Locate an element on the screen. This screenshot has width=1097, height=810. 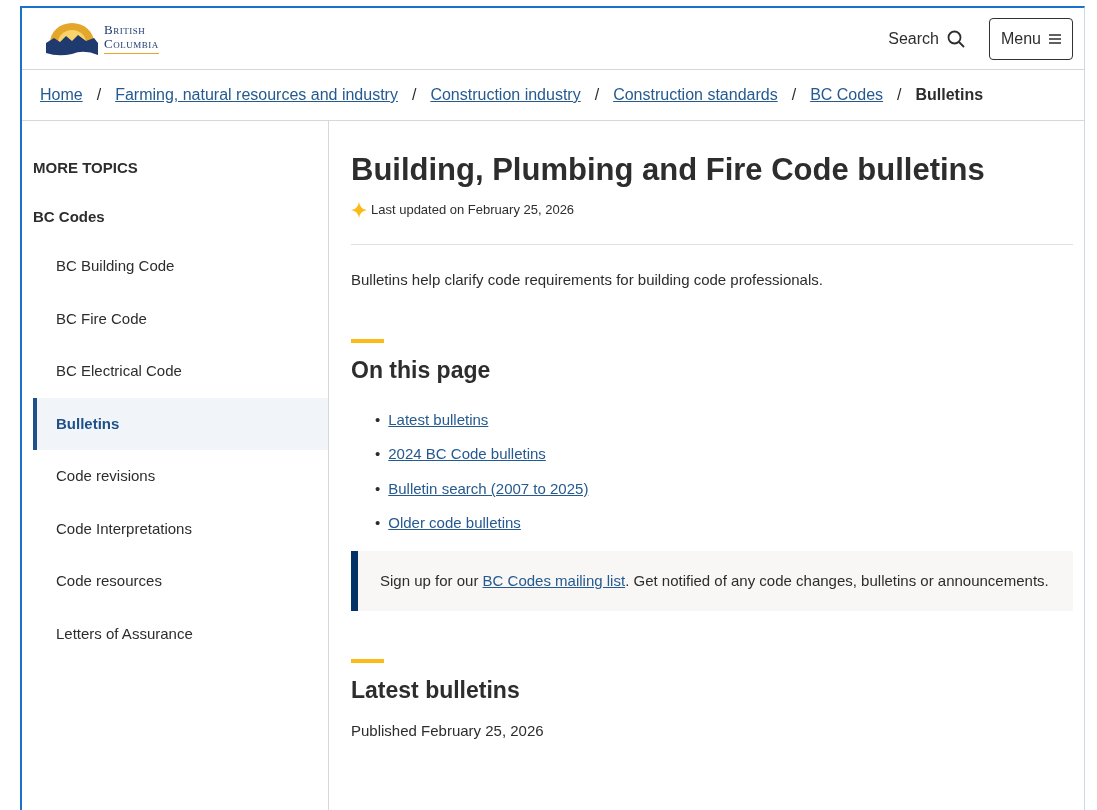
sidebar-item: Code resources is located at coordinates (180, 581).